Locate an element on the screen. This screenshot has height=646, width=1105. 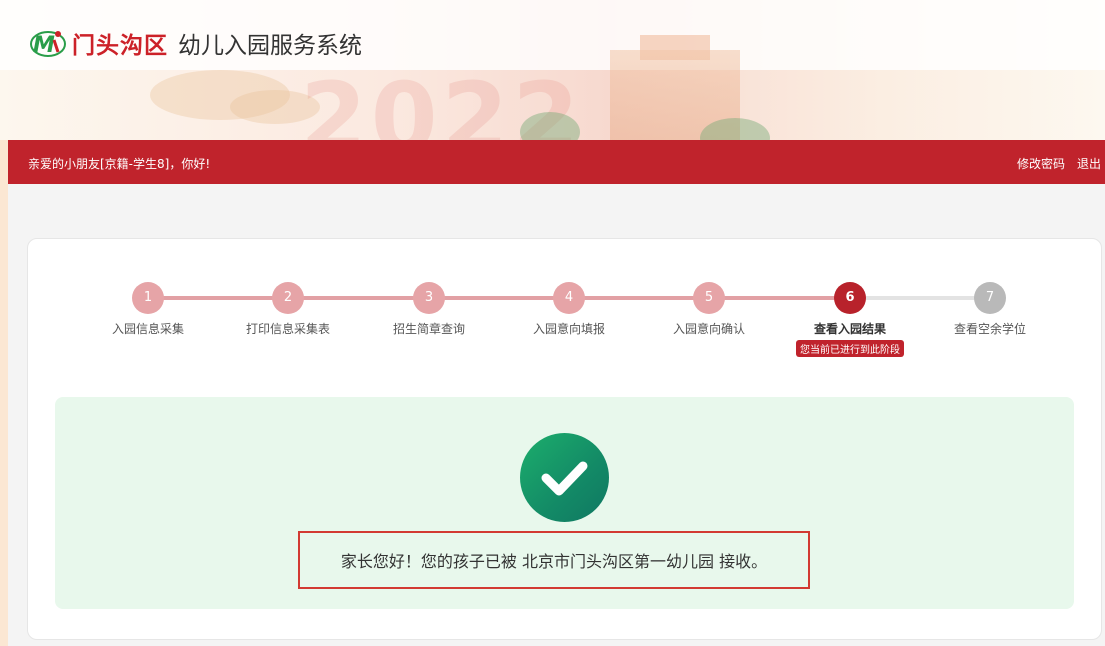
svg-text: M is located at coordinates (44, 45).